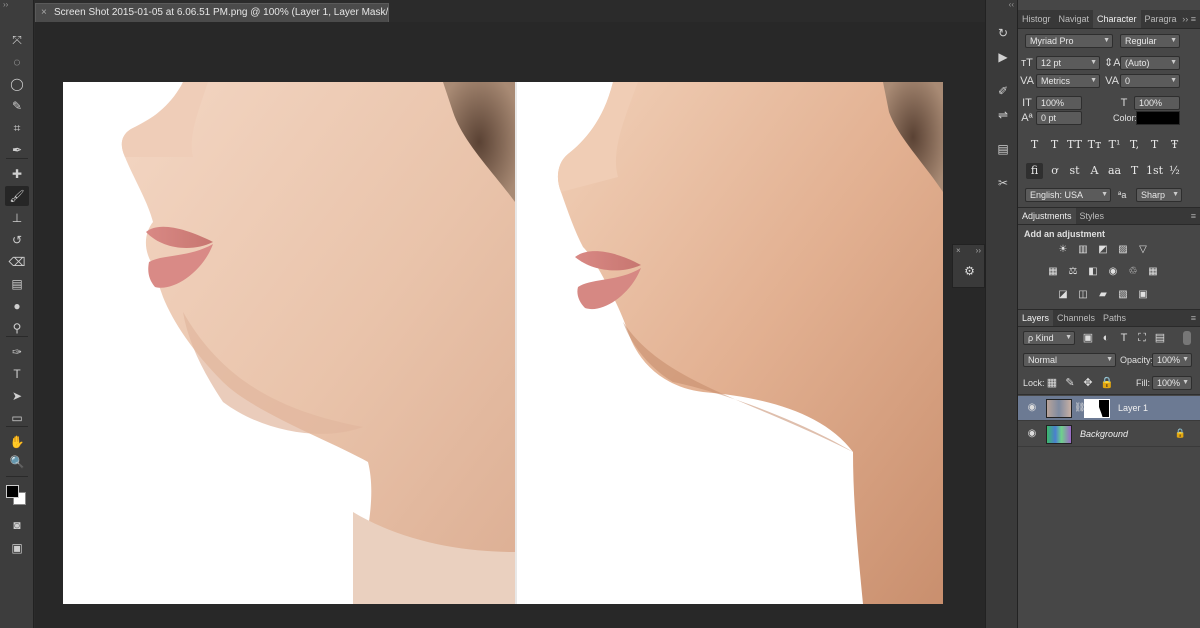 This screenshot has width=1200, height=628. Describe the element at coordinates (17, 284) in the screenshot. I see `gradient-tool: ▤` at that location.